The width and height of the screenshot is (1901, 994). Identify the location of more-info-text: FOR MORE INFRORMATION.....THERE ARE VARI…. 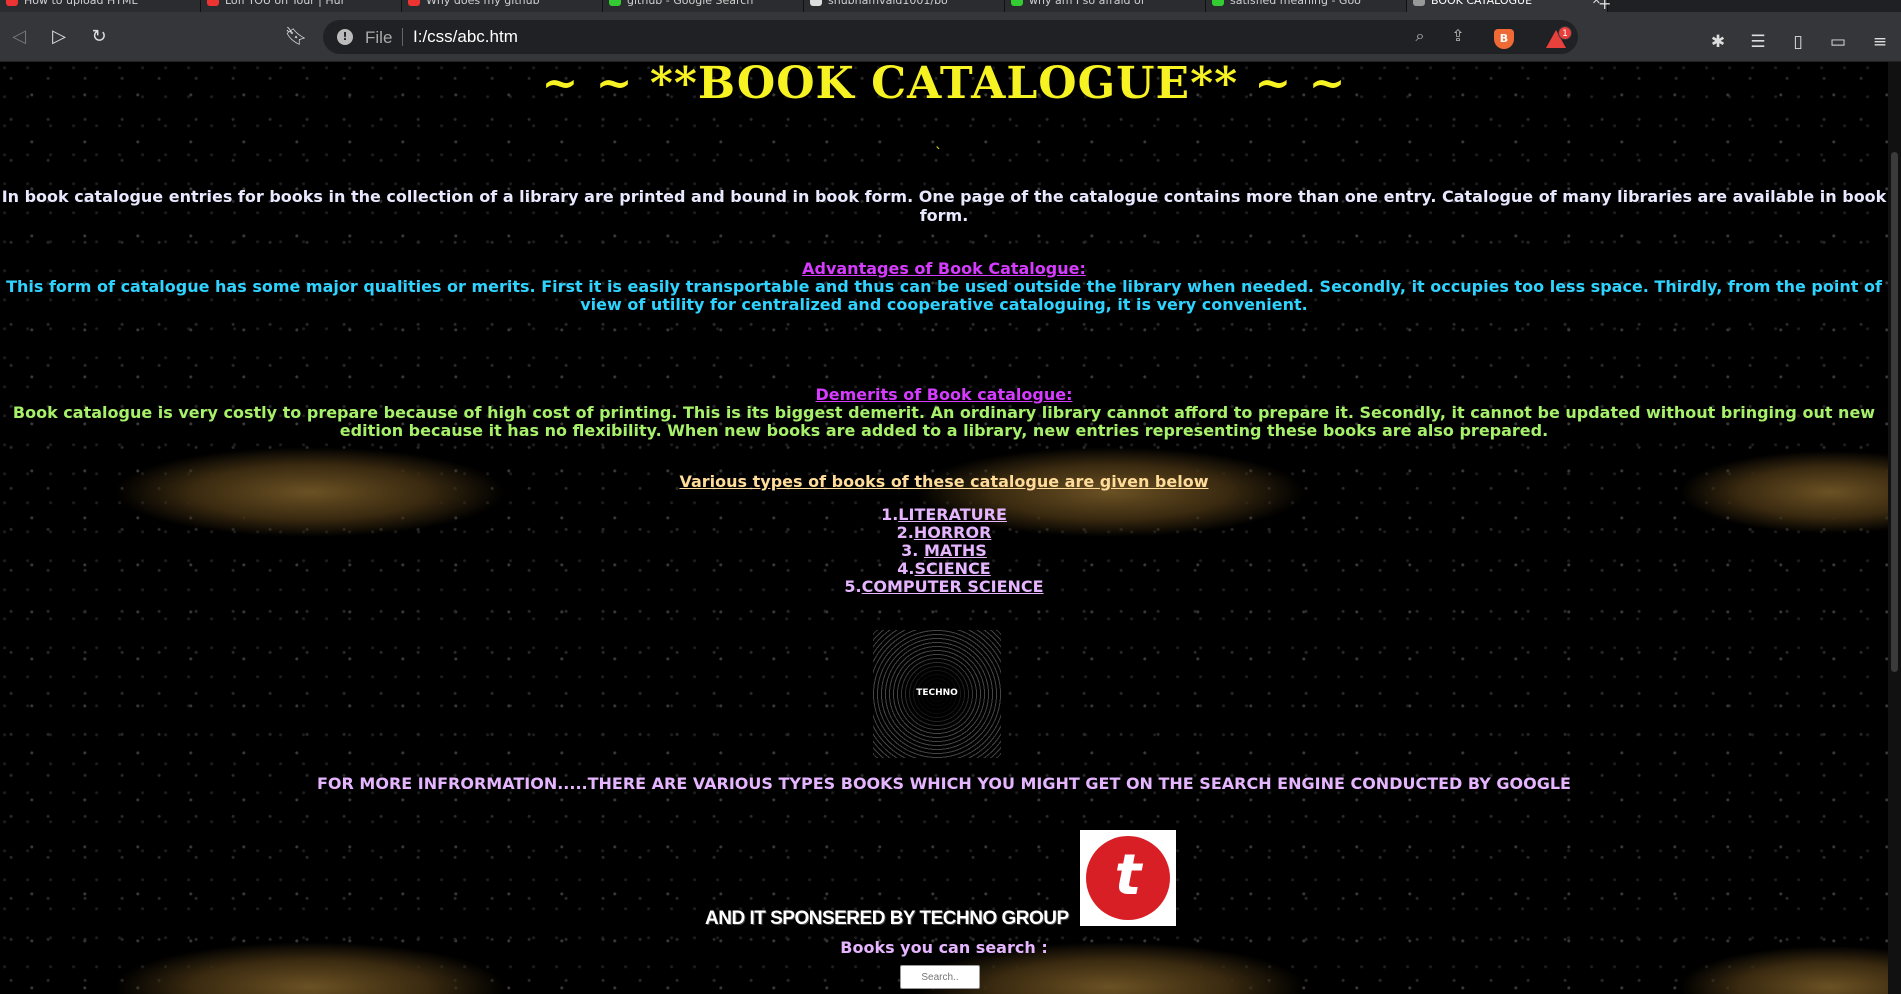
(944, 783).